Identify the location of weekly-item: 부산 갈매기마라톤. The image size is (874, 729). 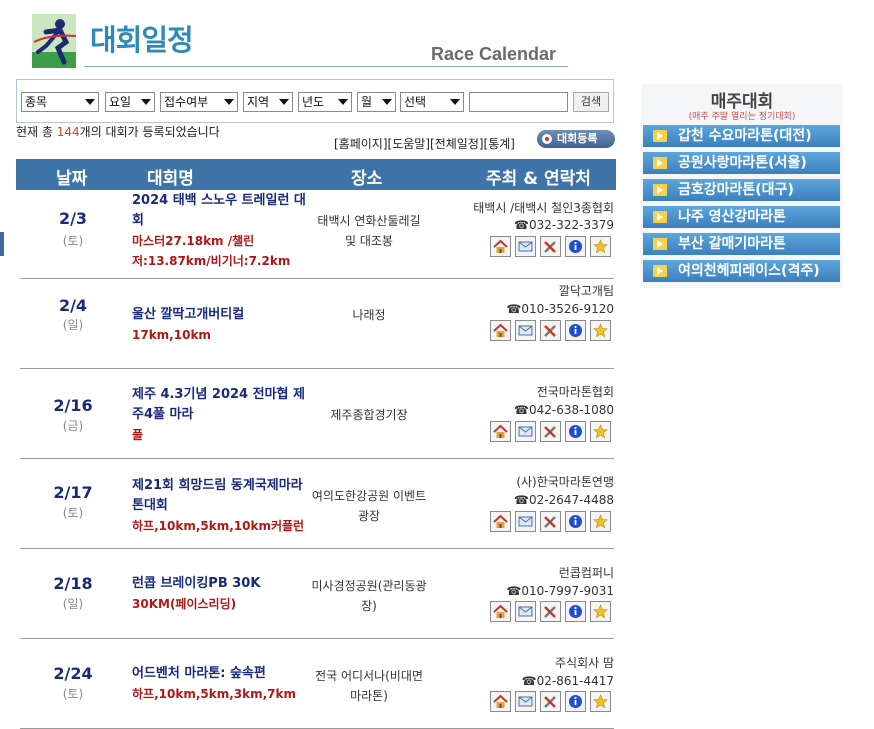
(741, 244).